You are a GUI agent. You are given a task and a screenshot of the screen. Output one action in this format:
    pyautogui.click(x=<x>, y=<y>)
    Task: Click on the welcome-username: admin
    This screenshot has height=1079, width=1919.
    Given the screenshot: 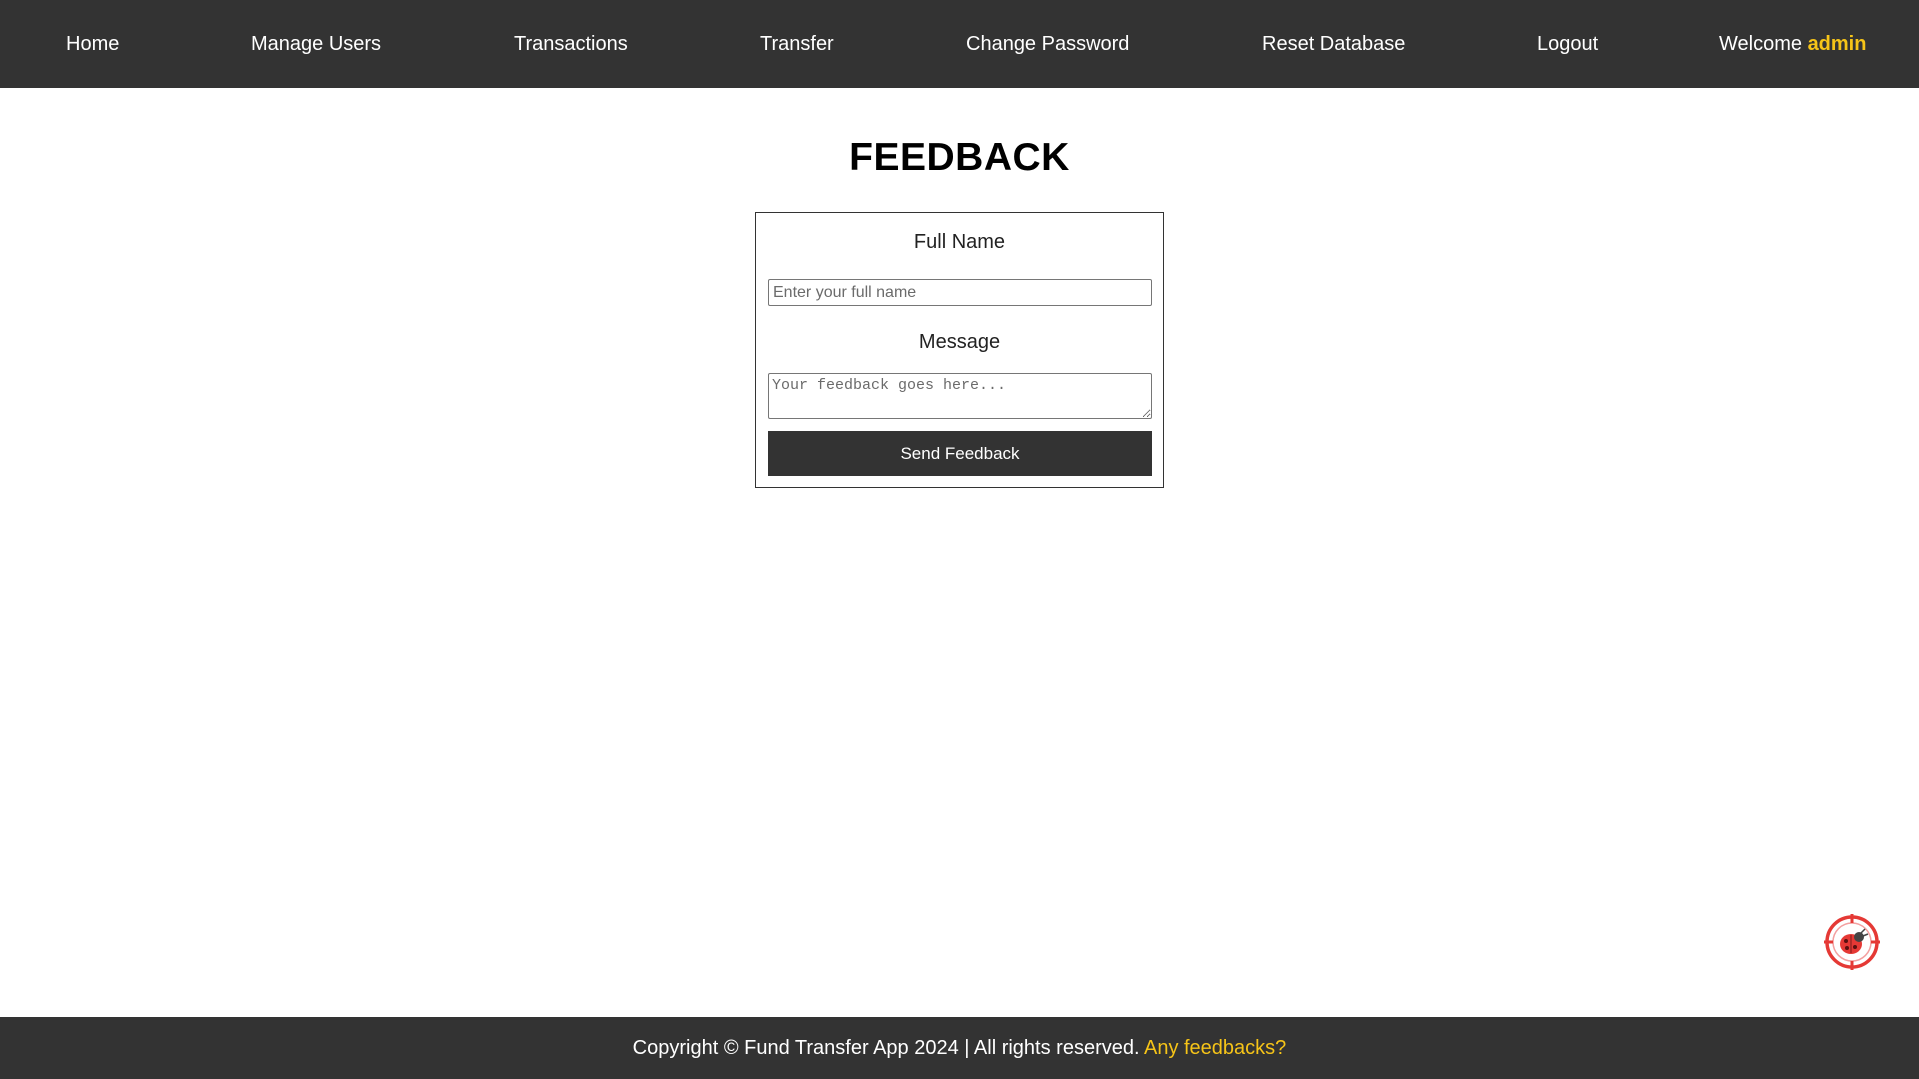 What is the action you would take?
    pyautogui.click(x=1837, y=44)
    